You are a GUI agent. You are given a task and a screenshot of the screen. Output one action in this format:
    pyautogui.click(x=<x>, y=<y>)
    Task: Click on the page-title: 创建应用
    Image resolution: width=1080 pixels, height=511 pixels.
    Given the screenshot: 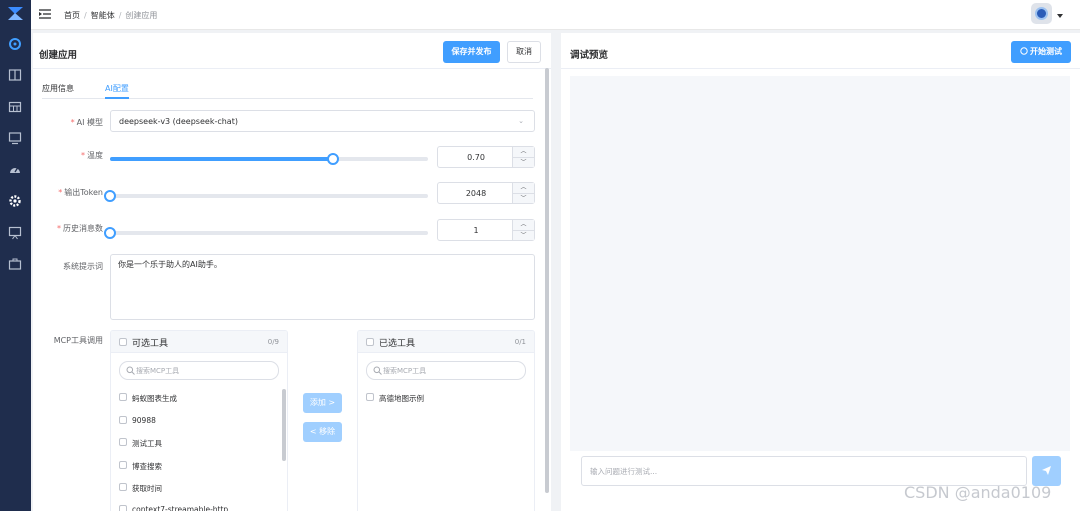 What is the action you would take?
    pyautogui.click(x=58, y=55)
    